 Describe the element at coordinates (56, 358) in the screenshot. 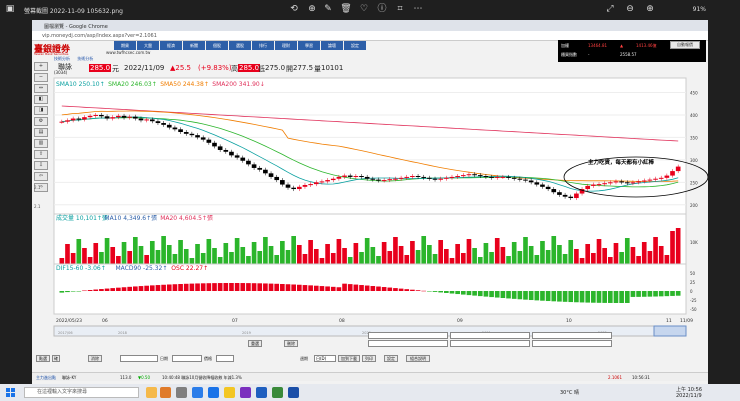

I see `confirm-button: 確` at that location.